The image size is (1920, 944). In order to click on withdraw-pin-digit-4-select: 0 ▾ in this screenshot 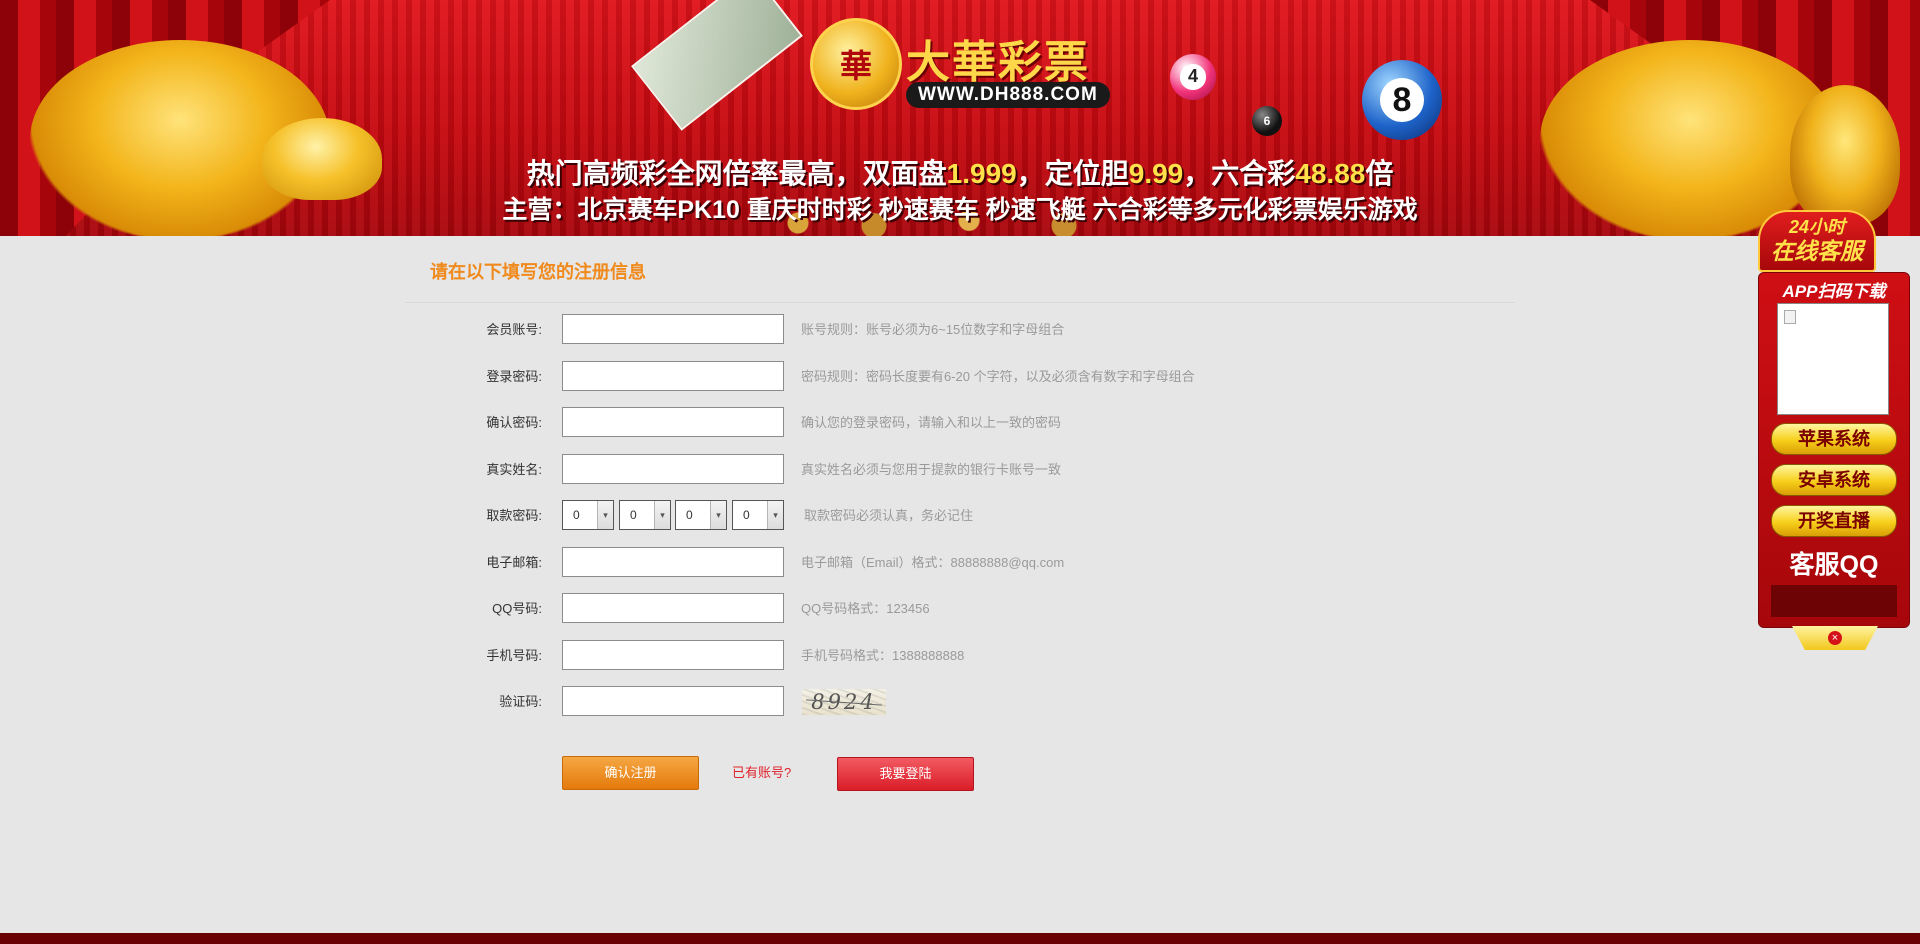, I will do `click(758, 515)`.